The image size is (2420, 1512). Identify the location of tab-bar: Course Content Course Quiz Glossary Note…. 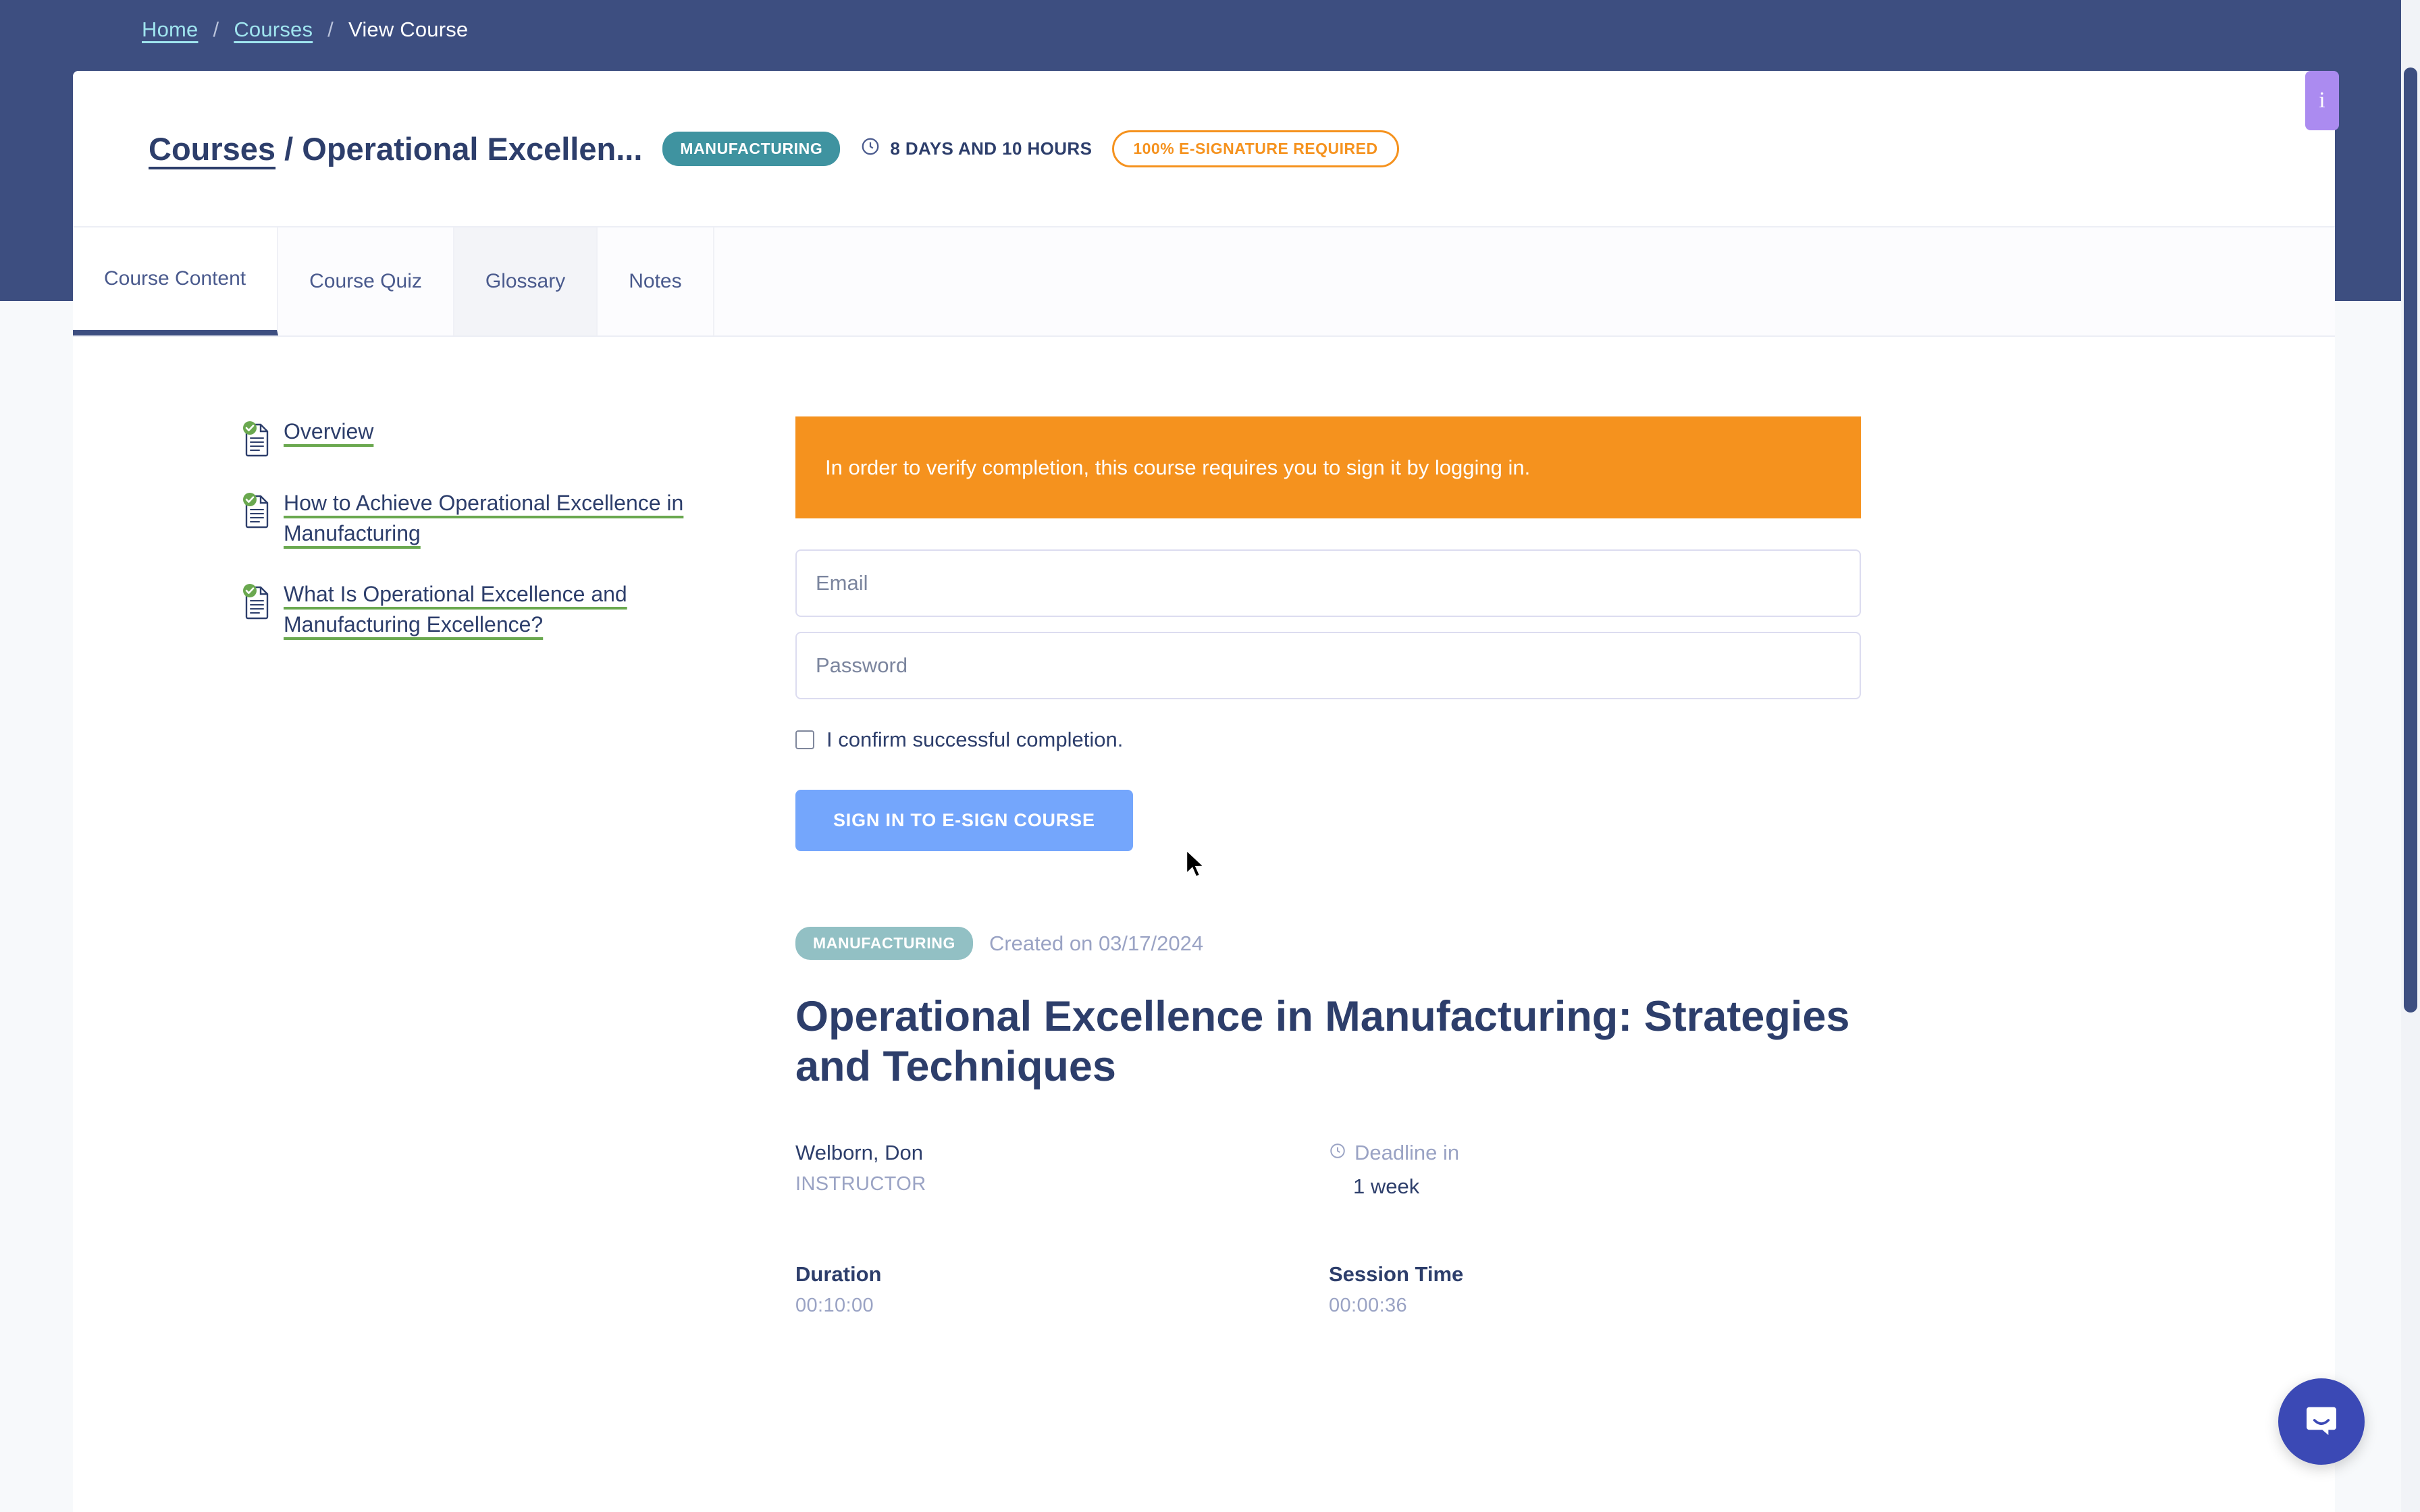
(1204, 282).